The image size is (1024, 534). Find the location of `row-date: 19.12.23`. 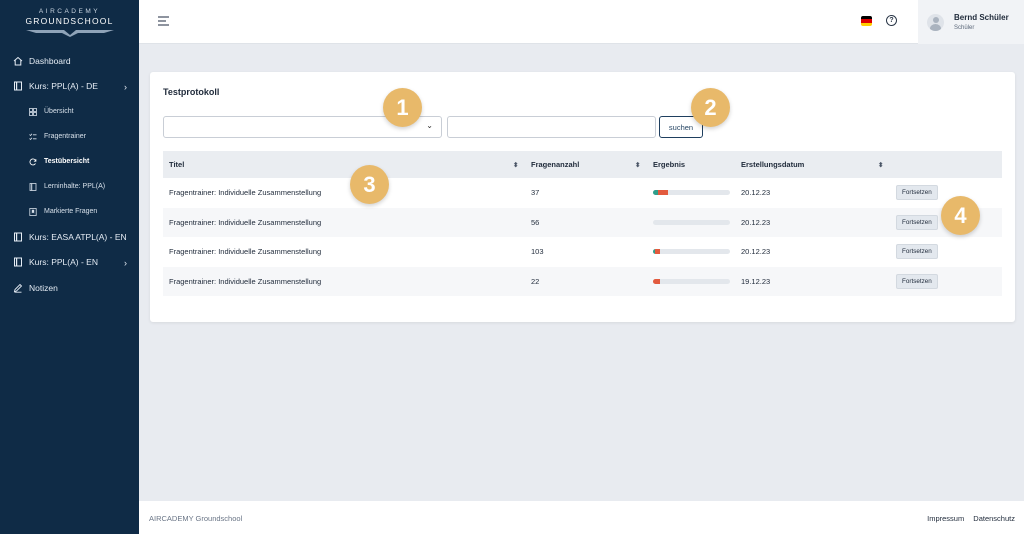

row-date: 19.12.23 is located at coordinates (756, 281).